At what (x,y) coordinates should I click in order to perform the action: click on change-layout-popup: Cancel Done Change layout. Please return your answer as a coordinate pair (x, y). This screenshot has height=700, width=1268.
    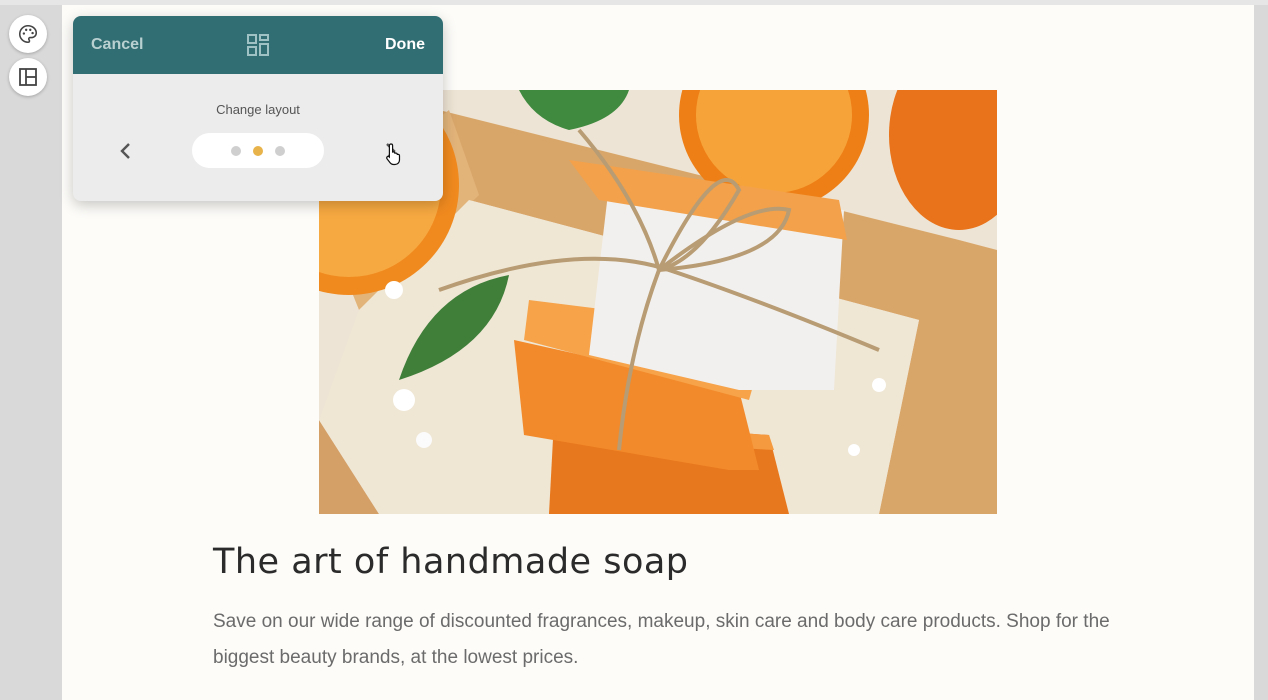
    Looking at the image, I should click on (258, 108).